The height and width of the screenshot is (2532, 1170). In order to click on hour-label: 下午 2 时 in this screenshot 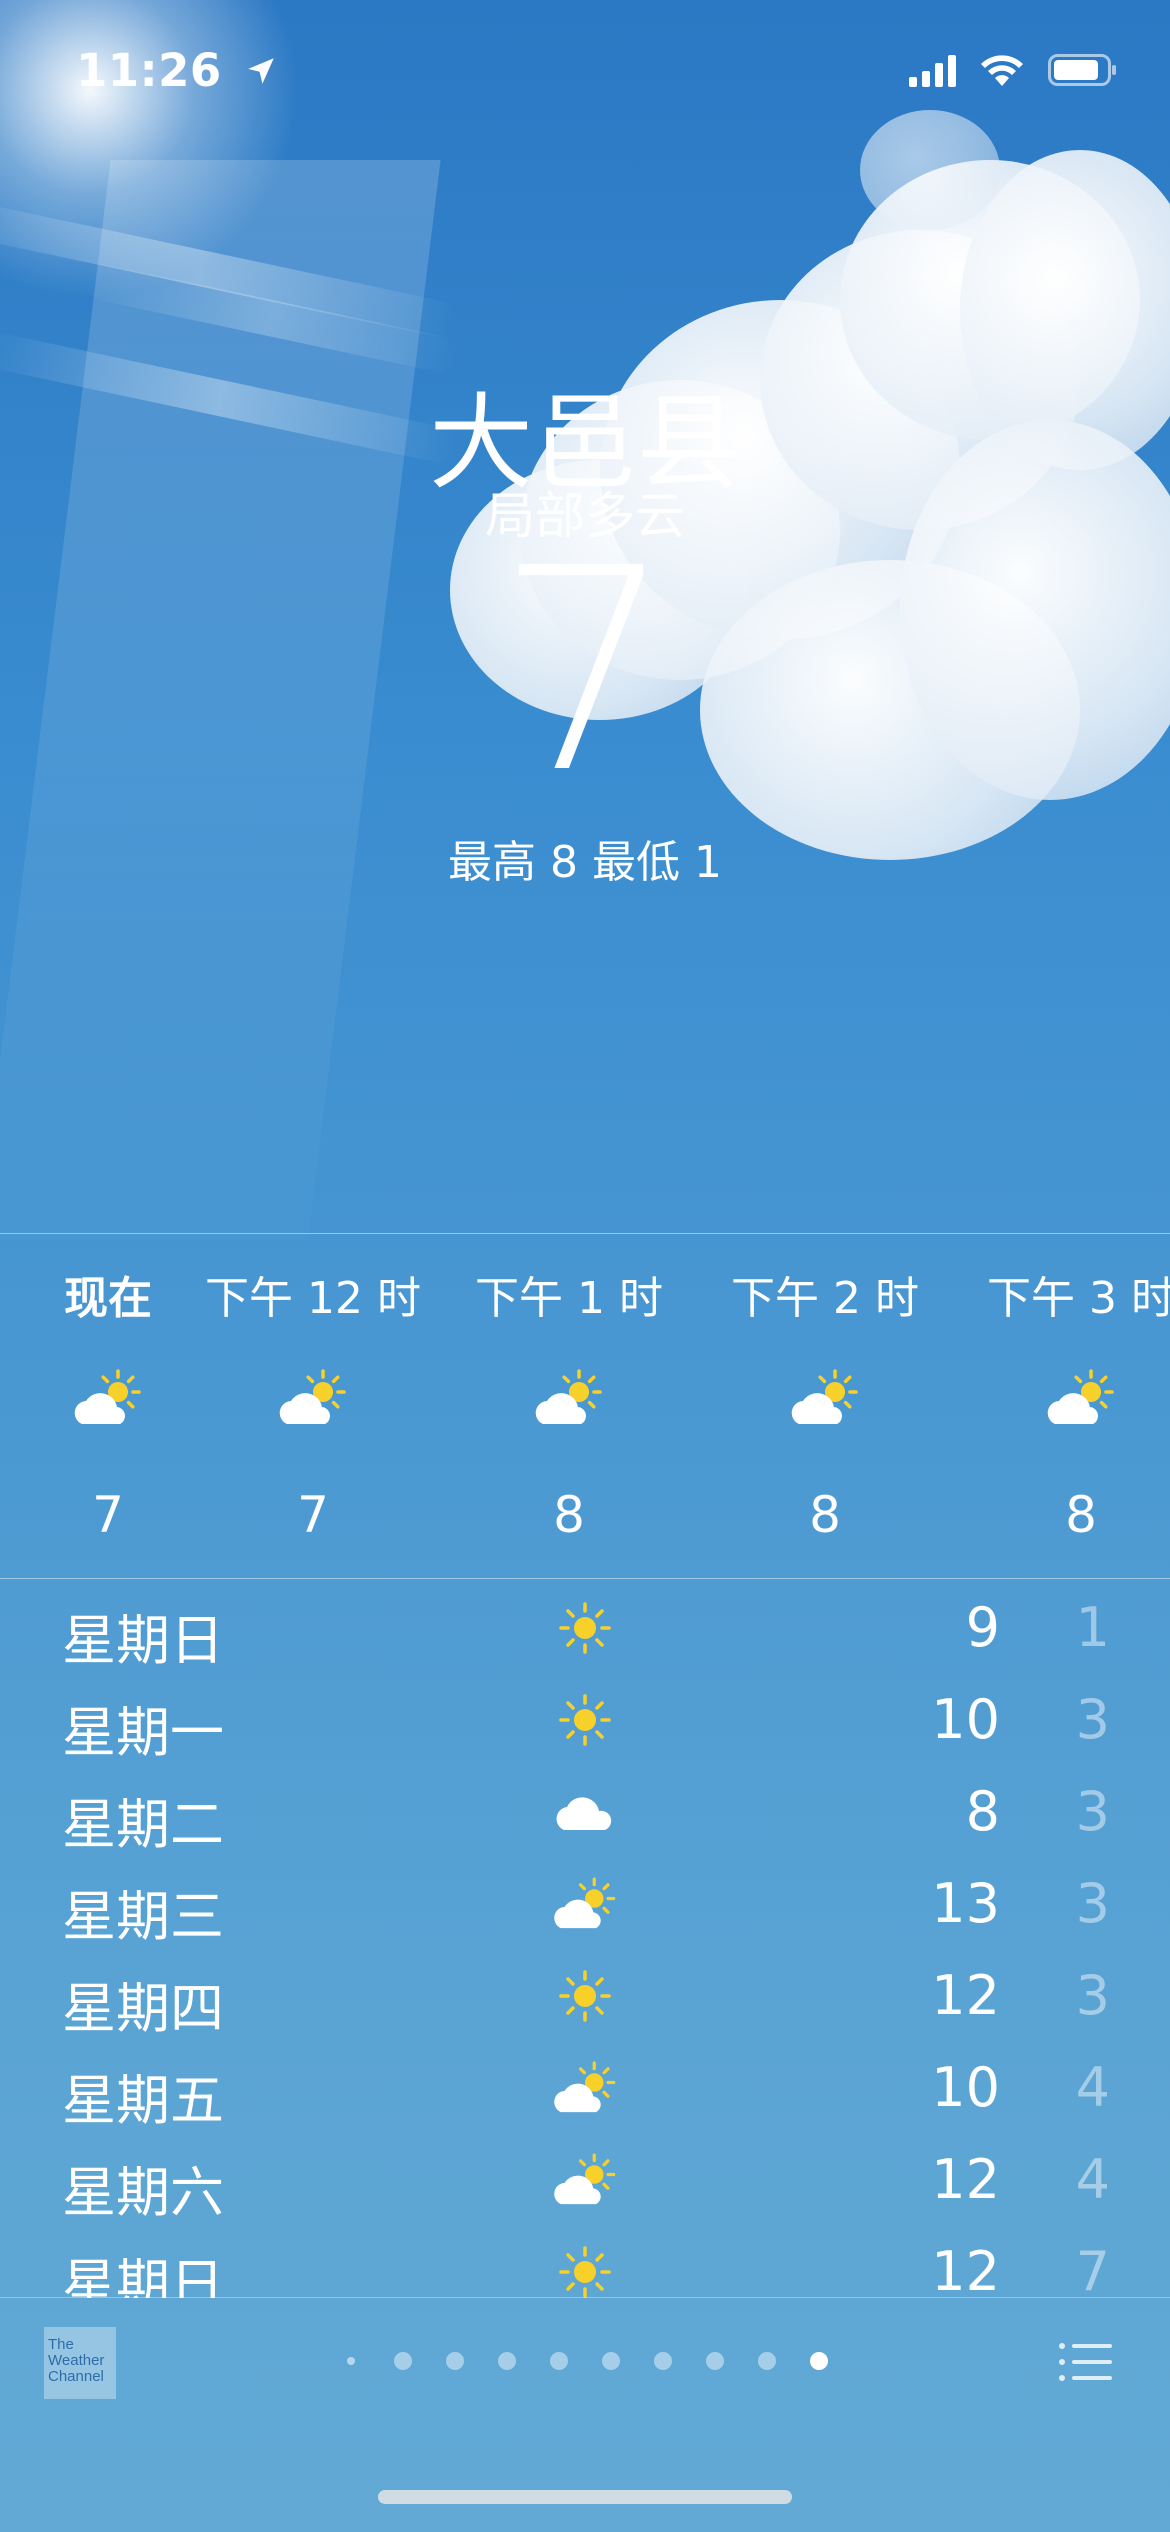, I will do `click(825, 1298)`.